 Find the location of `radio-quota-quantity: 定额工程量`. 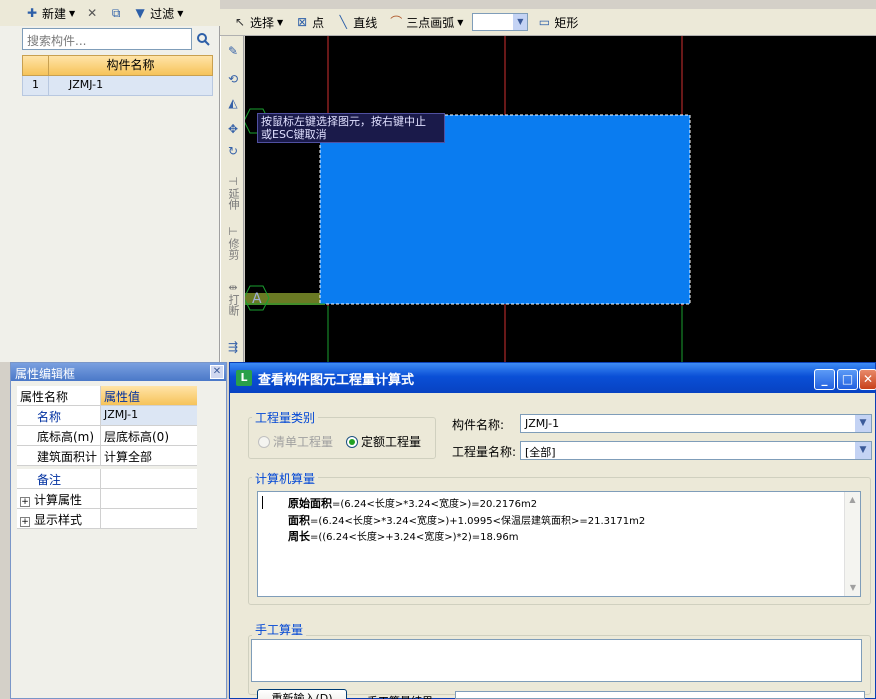

radio-quota-quantity: 定额工程量 is located at coordinates (383, 441).